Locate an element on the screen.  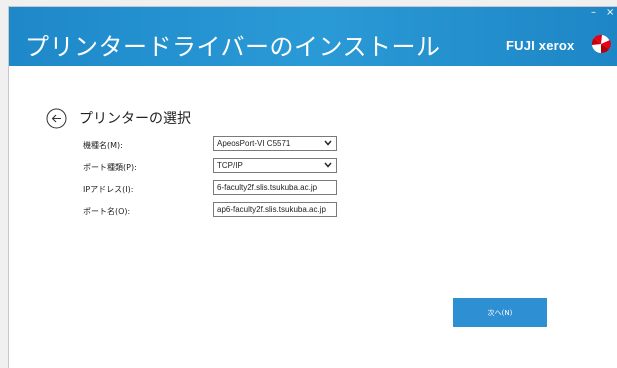
port-type-select: TCP/IP is located at coordinates (275, 165).